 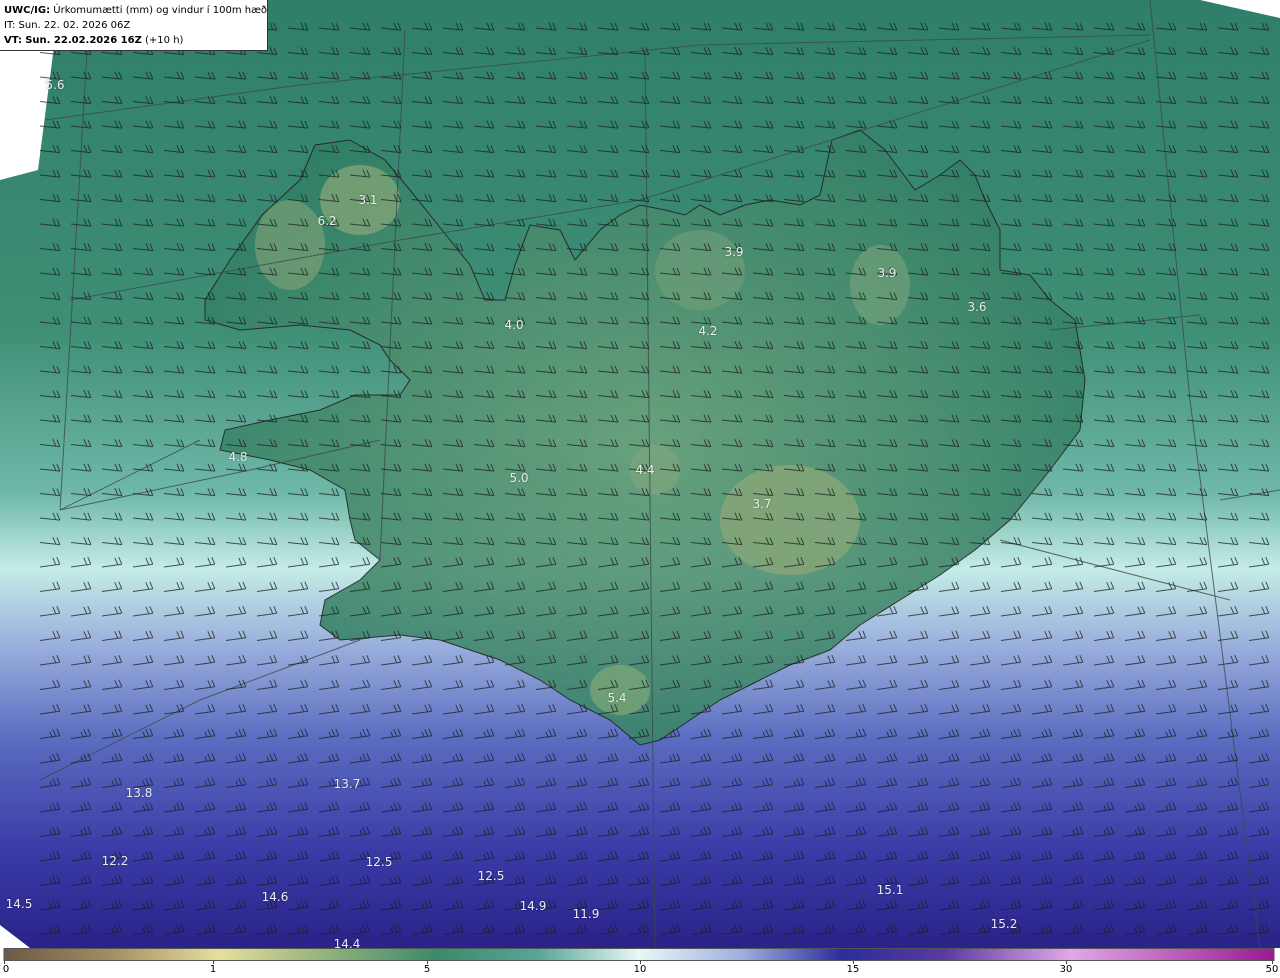 I want to click on precip-value-label: 12.2, so click(x=115, y=861).